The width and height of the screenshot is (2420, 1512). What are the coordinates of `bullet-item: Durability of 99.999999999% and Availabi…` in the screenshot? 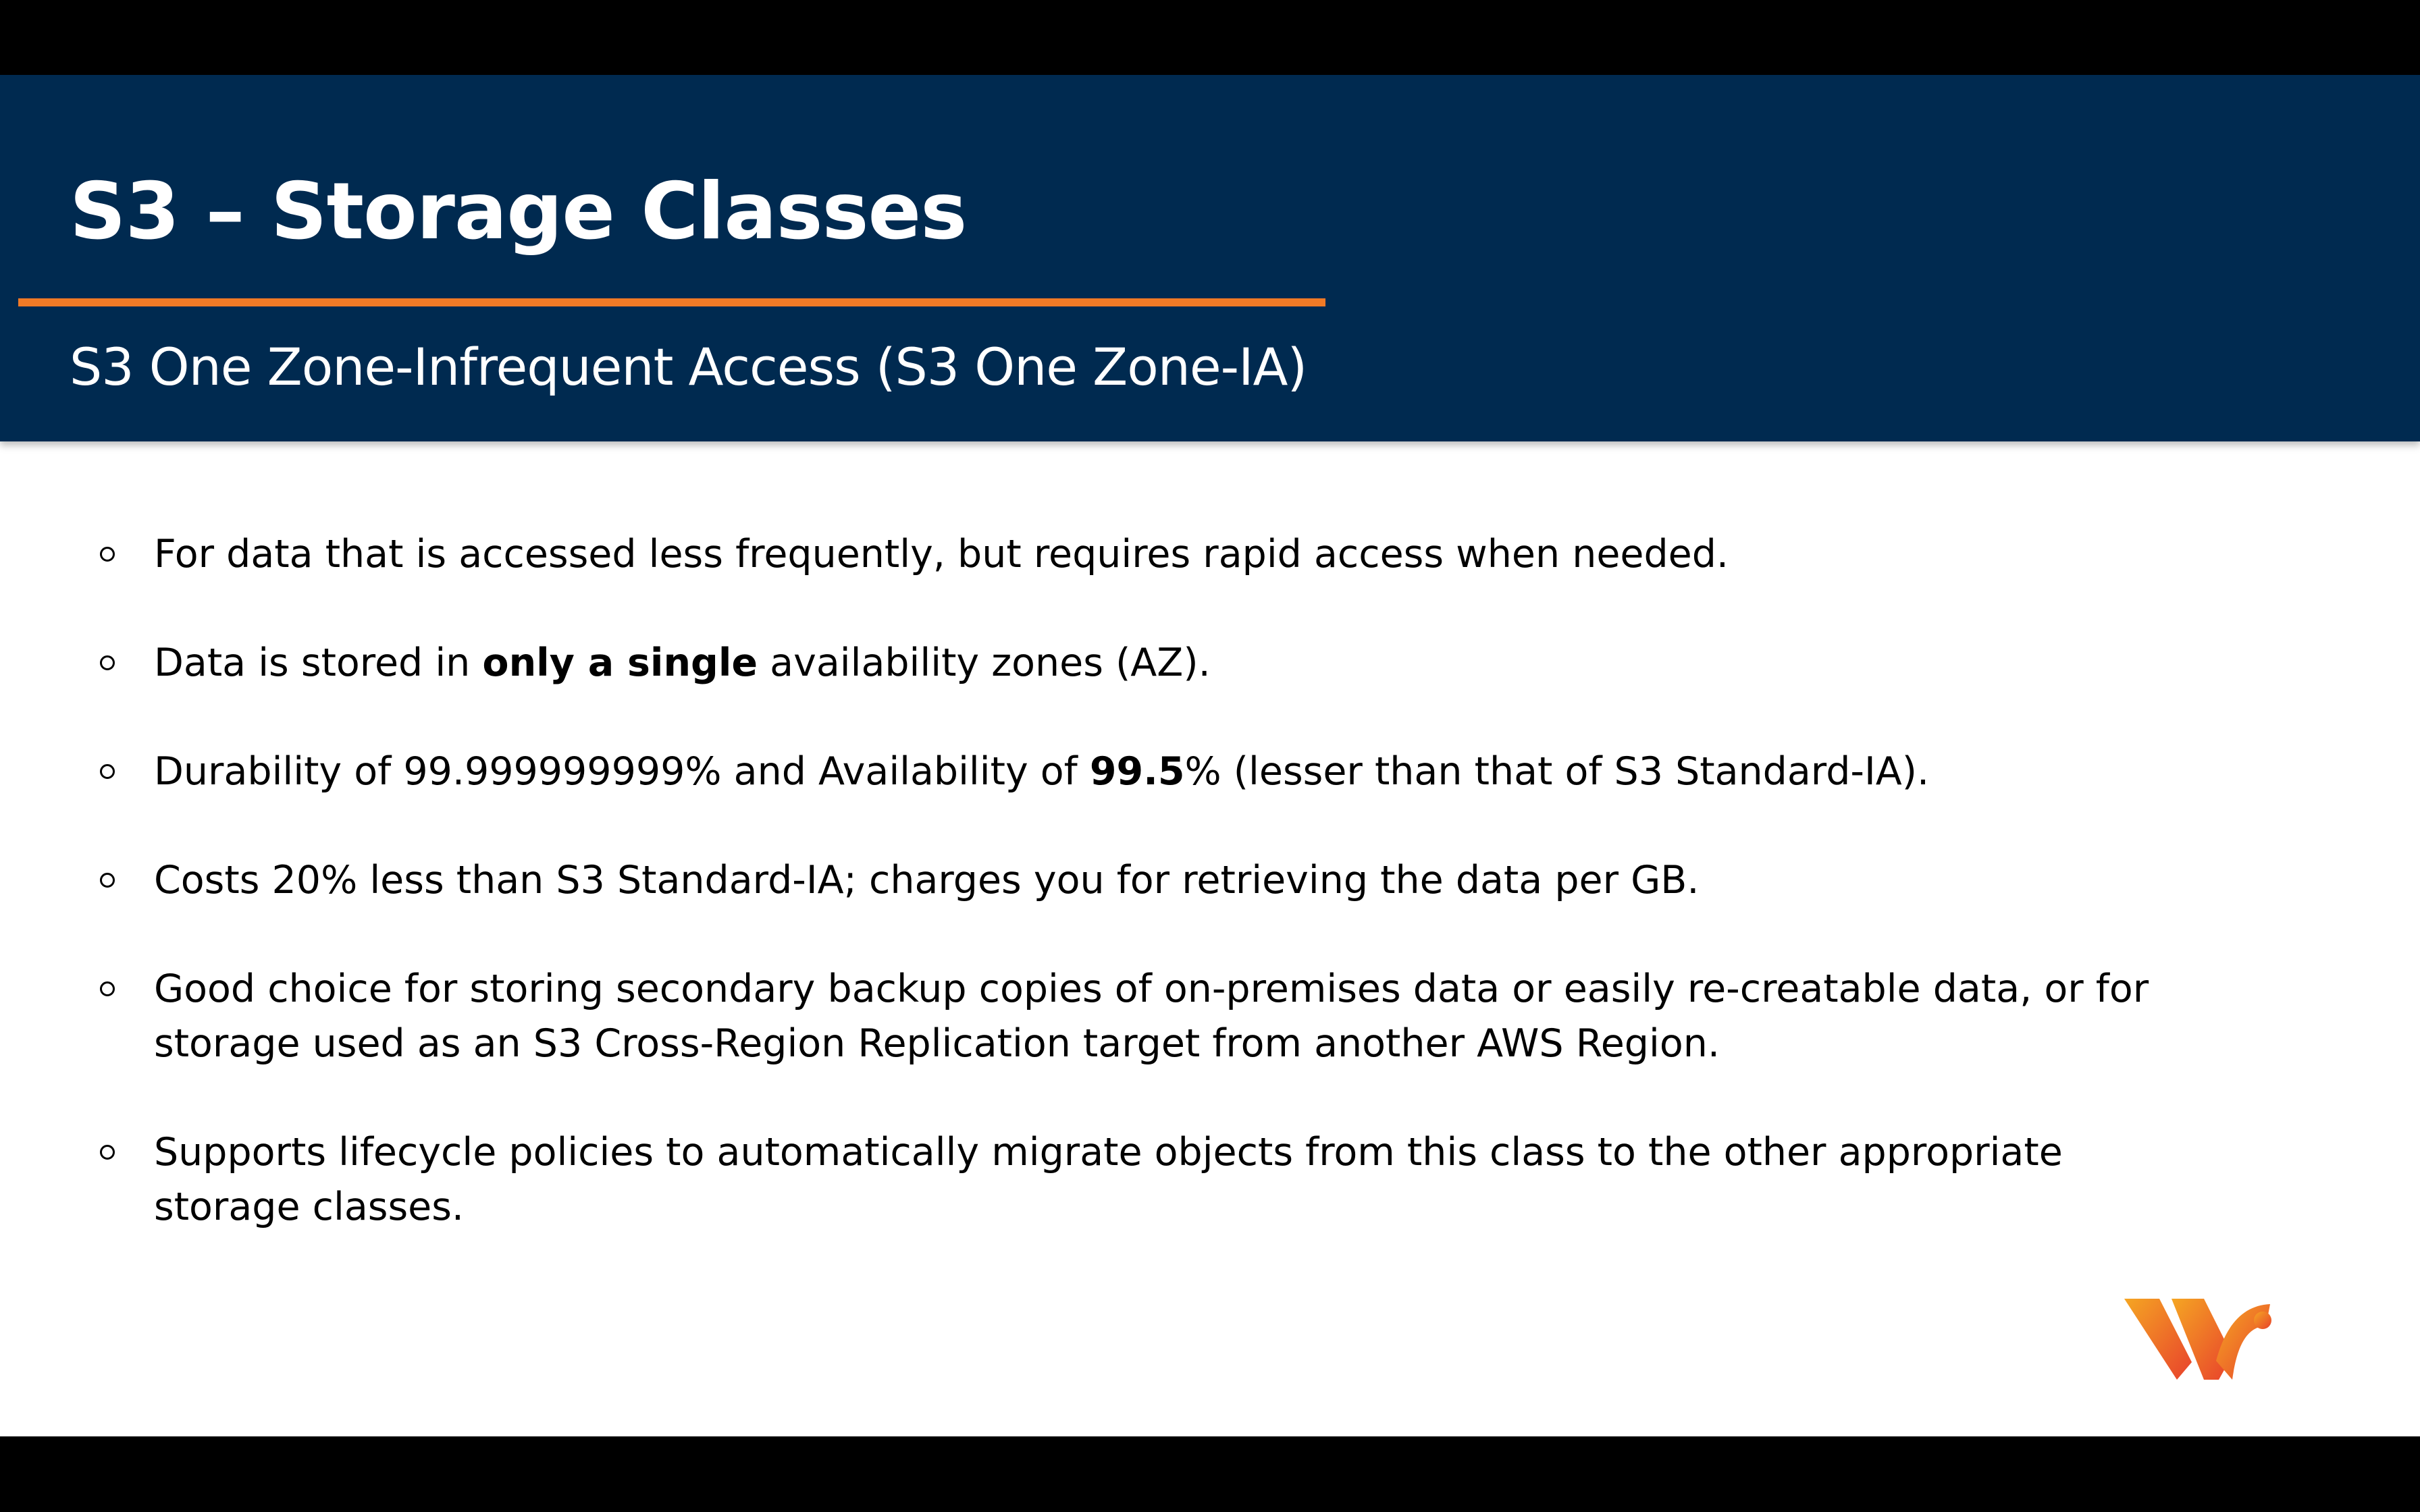 It's located at (1107, 772).